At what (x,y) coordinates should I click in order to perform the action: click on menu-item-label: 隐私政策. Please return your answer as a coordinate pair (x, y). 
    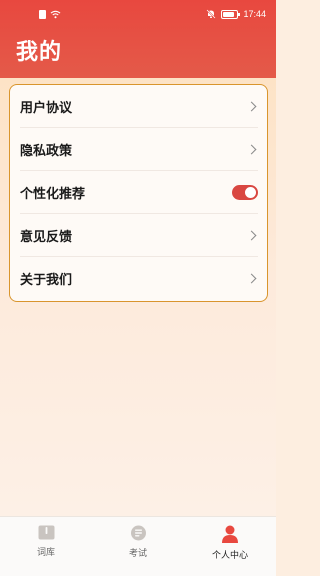
    Looking at the image, I should click on (46, 151).